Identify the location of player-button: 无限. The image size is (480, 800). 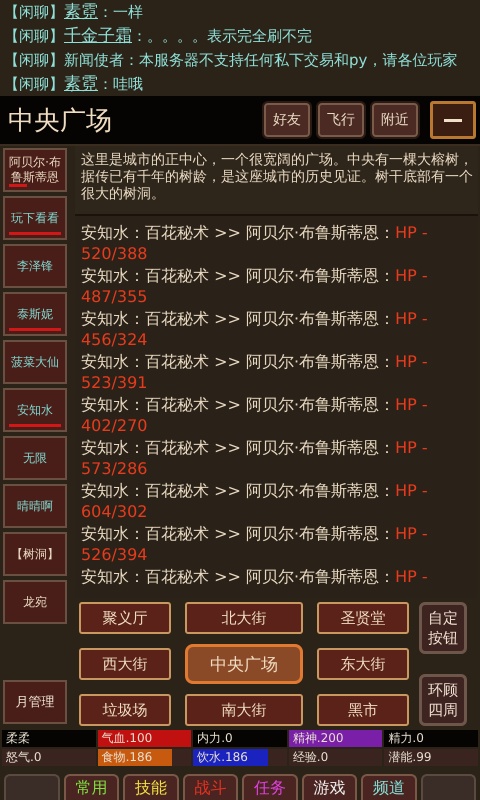
(35, 458).